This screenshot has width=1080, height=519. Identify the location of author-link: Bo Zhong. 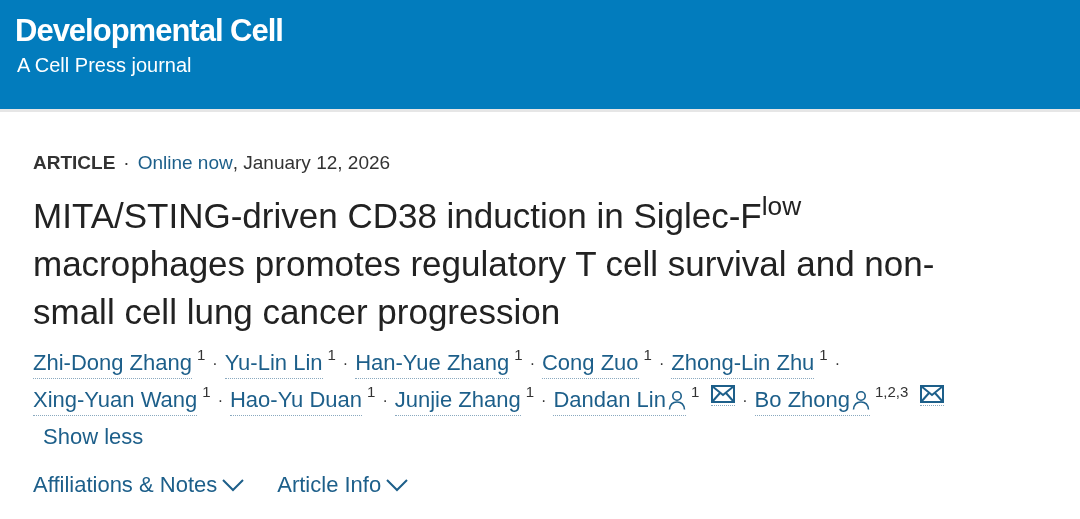
(812, 400).